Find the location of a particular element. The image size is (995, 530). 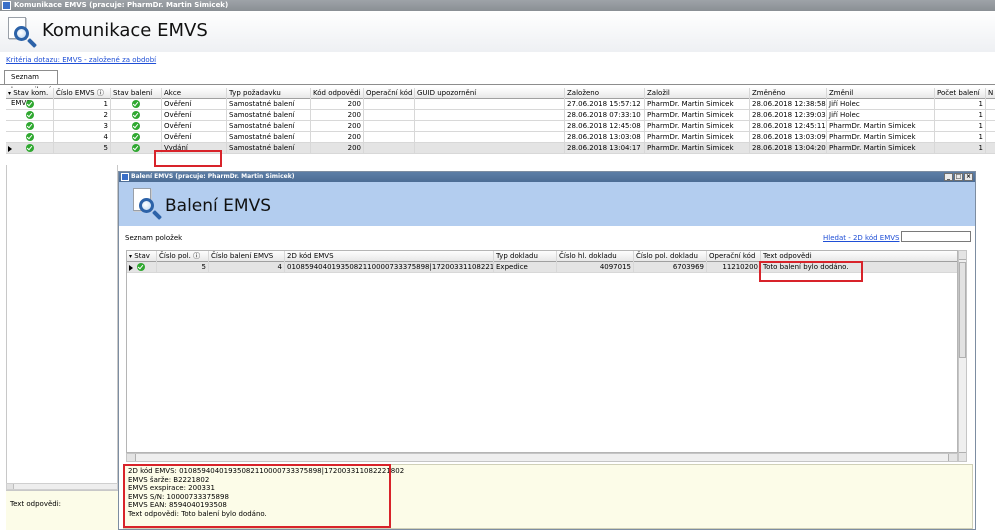

col-header-cislo-pol-dokladu: Číslo pol. dokladu is located at coordinates (670, 256).